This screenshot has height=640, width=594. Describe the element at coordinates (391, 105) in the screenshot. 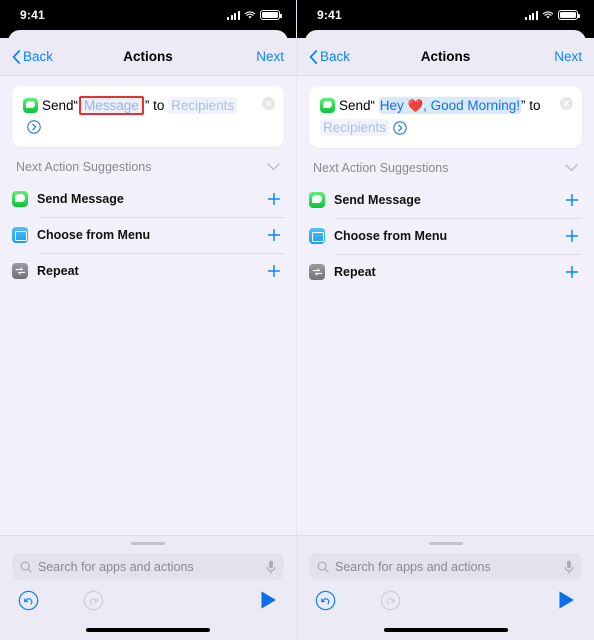

I see `message-token-text-part1: Hey` at that location.